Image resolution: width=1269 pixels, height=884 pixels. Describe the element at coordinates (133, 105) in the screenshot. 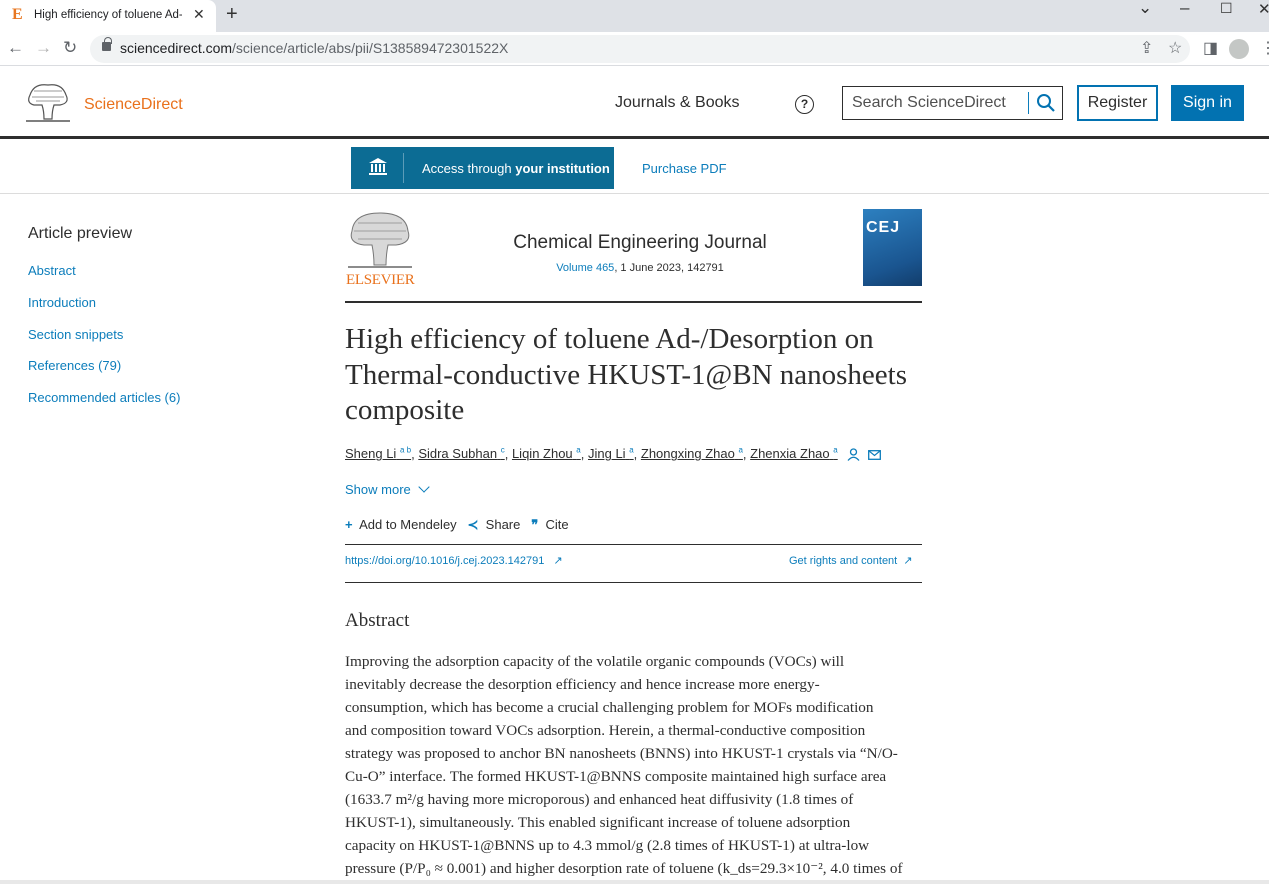

I see `sciencedirect-logo: ScienceDirect` at that location.